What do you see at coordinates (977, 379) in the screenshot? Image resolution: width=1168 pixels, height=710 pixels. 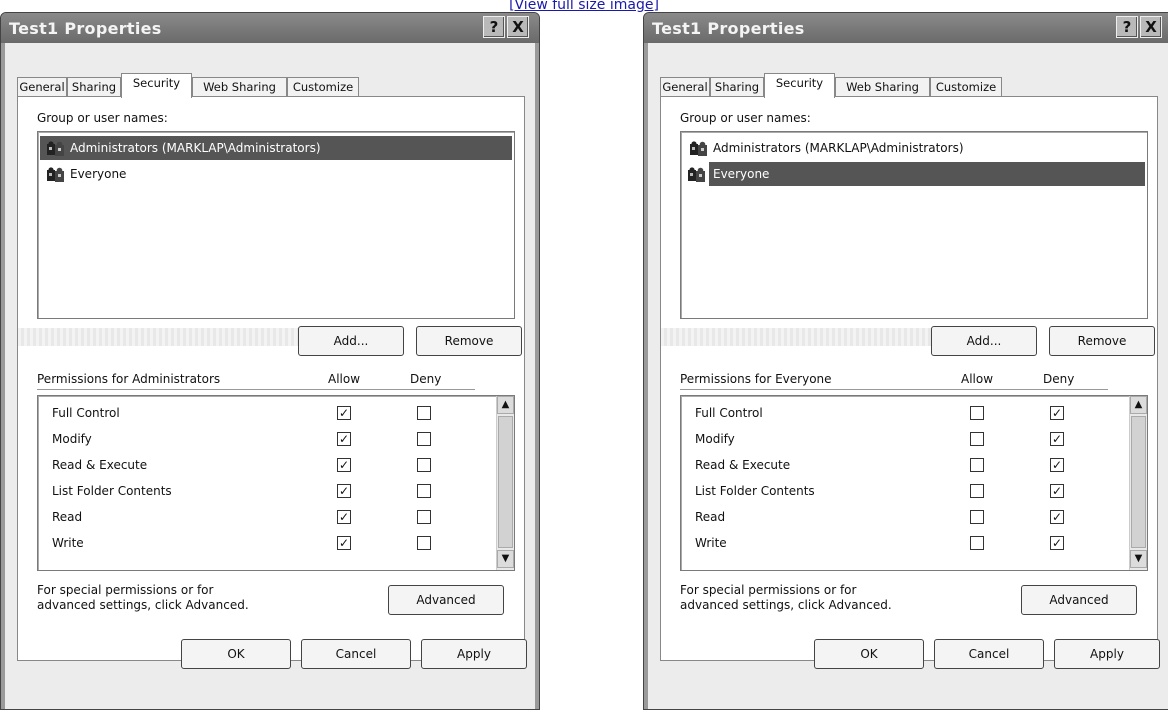 I see `allow-header: Allow` at bounding box center [977, 379].